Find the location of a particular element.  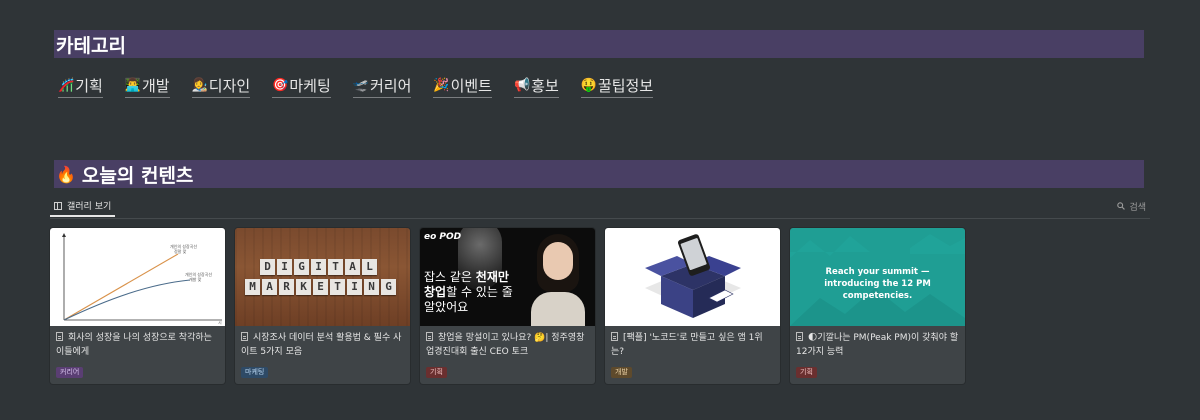

artist-icon: 👩‍🎨 is located at coordinates (199, 85).